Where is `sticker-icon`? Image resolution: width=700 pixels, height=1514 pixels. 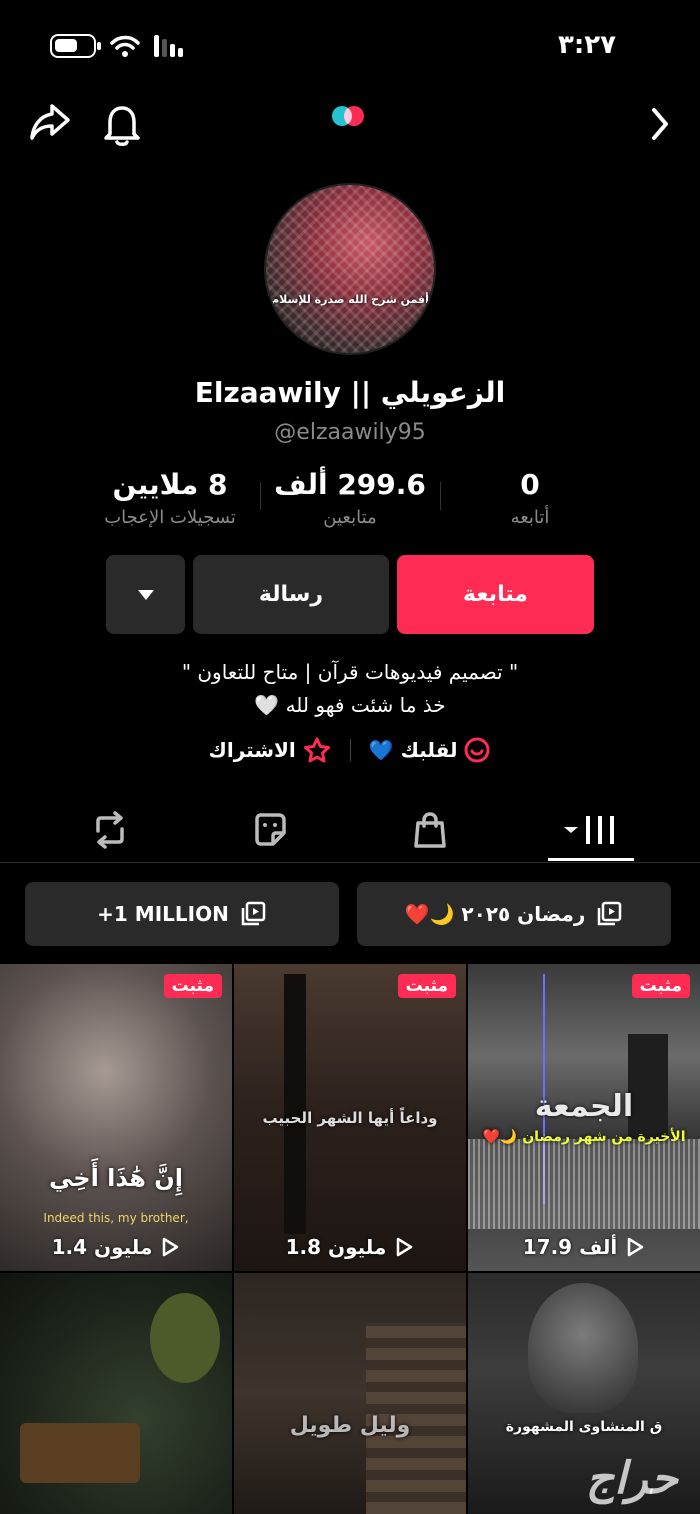 sticker-icon is located at coordinates (270, 829).